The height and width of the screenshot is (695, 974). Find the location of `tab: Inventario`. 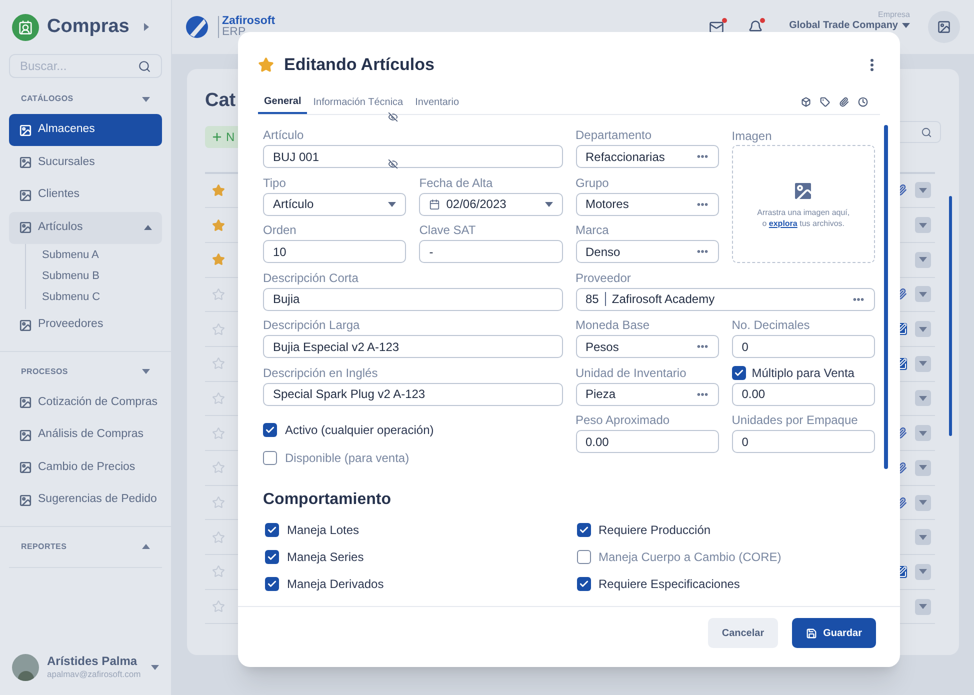

tab: Inventario is located at coordinates (437, 102).